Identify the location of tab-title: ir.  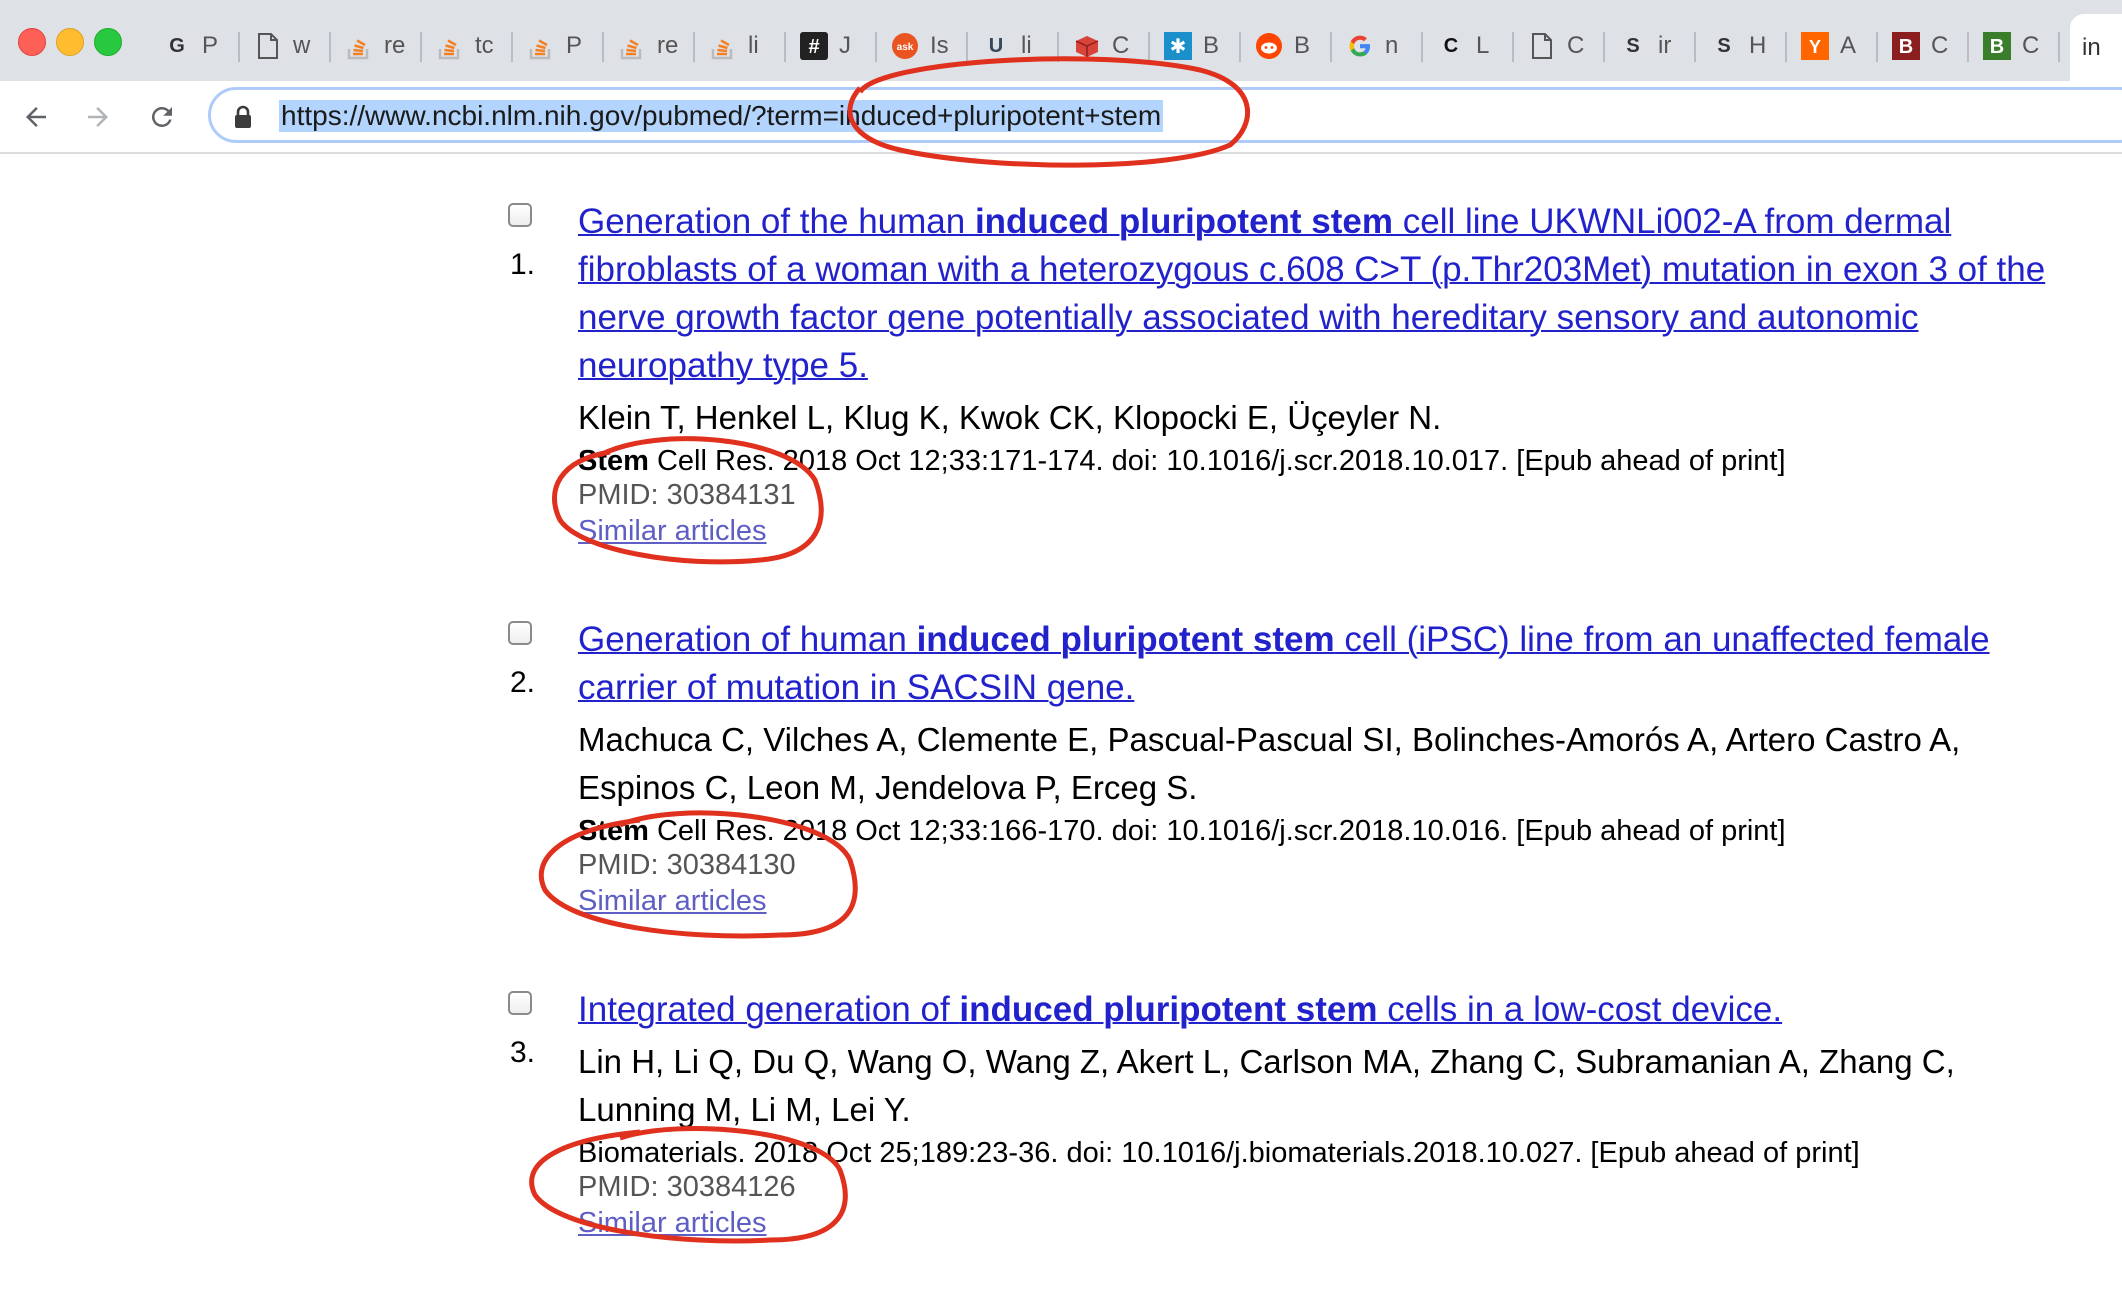
(1665, 45).